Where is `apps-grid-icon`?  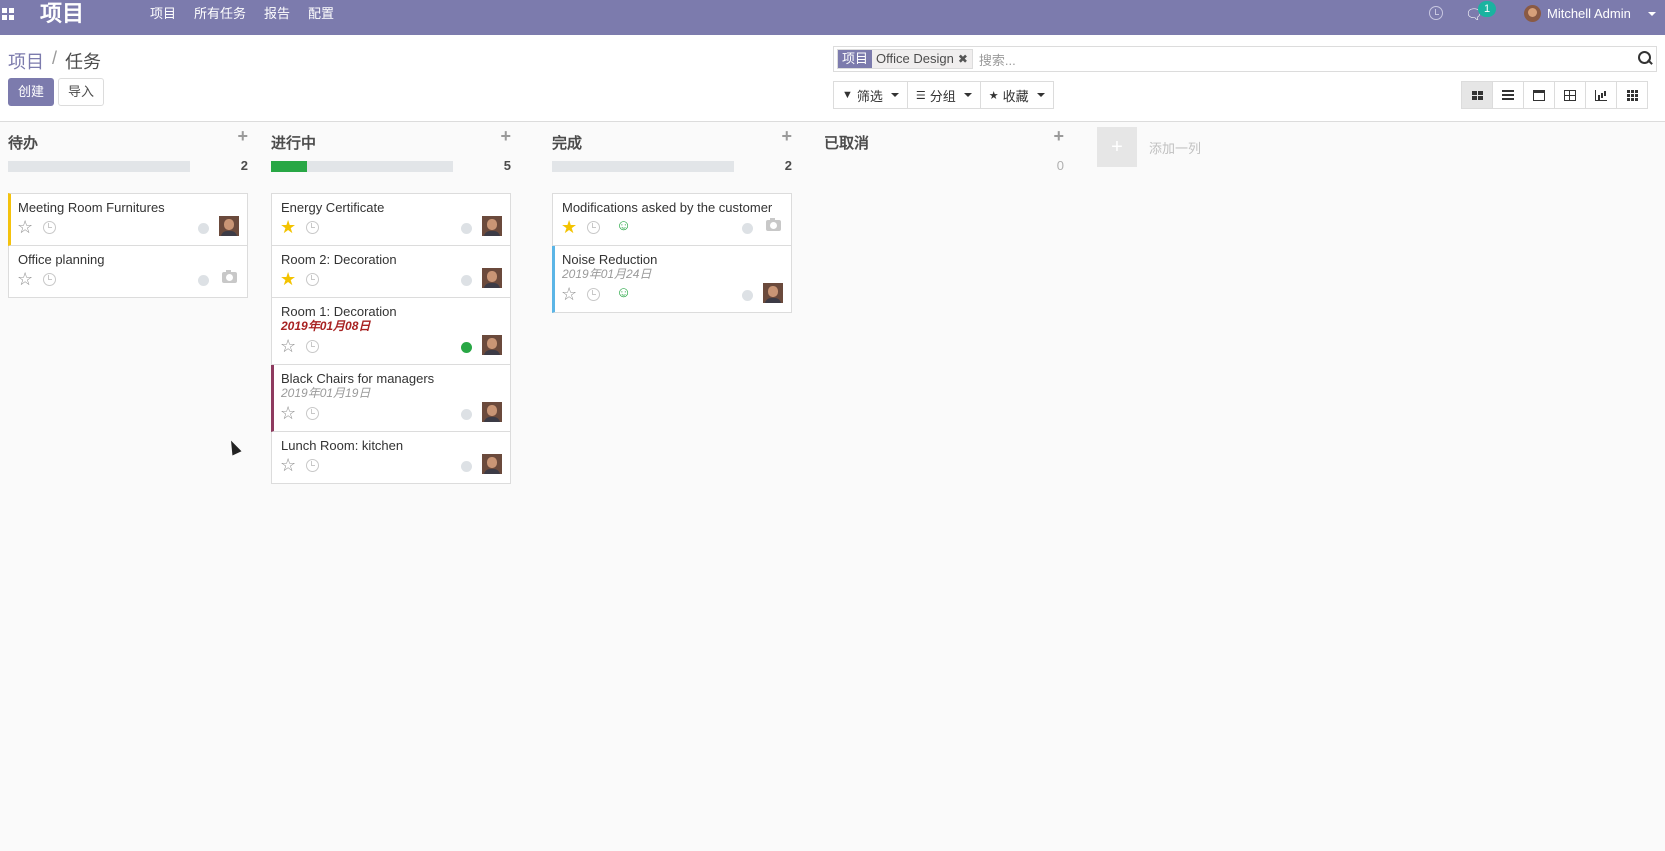
apps-grid-icon is located at coordinates (8, 14).